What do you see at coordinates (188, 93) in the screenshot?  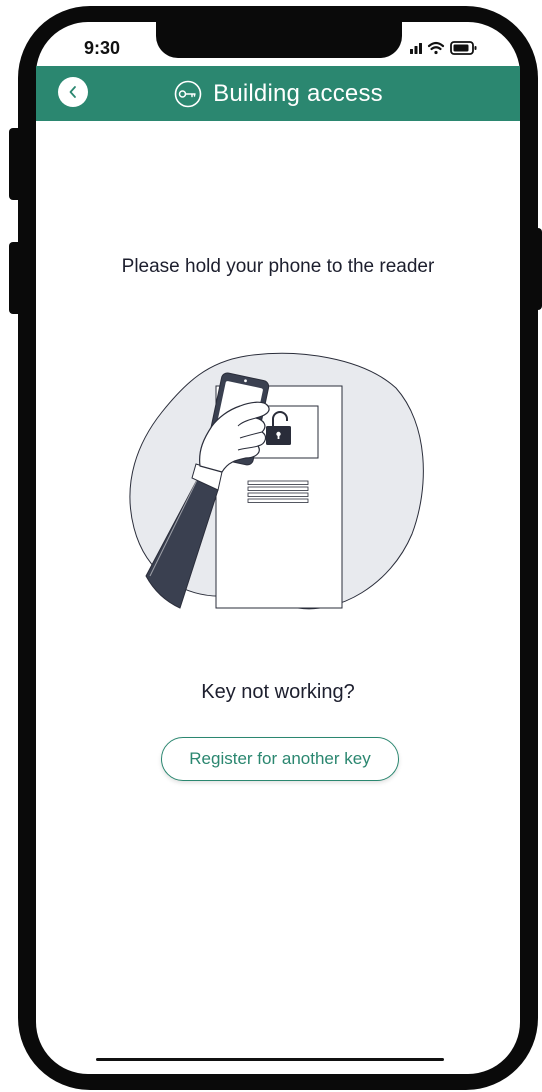 I see `key-icon` at bounding box center [188, 93].